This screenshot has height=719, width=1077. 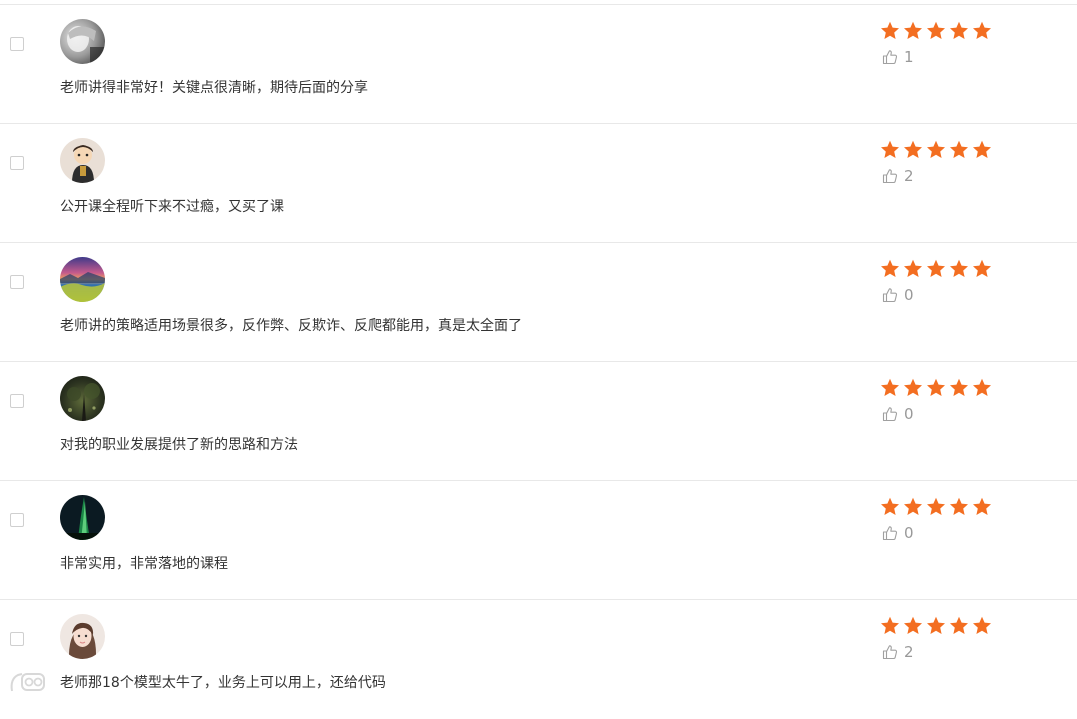 I want to click on review-comment: 公开课全程听下来不过瘾，又买了课, so click(x=172, y=207).